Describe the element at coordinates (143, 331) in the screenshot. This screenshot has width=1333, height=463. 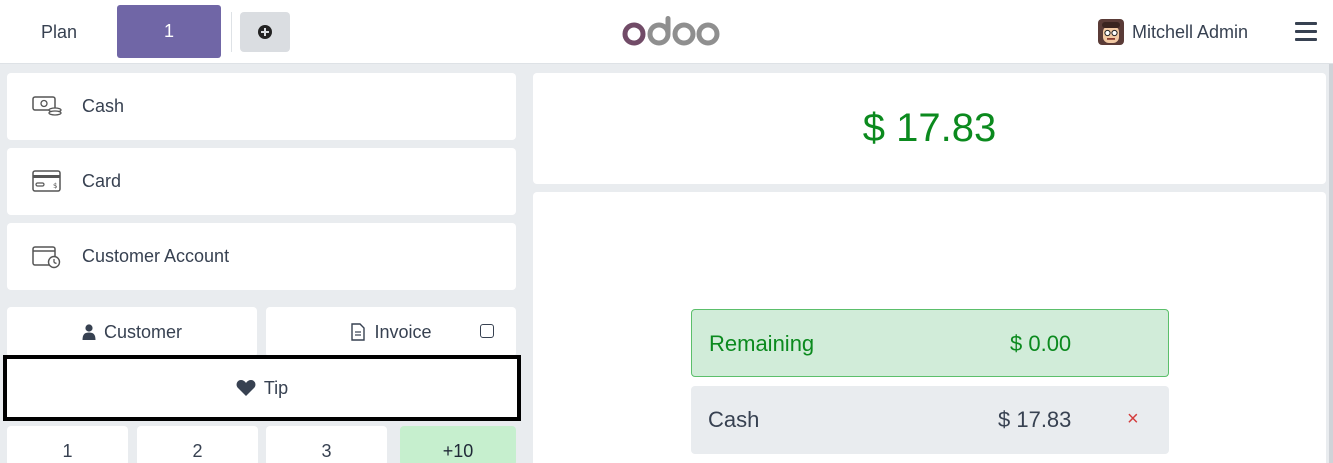
I see `customer-label: Customer` at that location.